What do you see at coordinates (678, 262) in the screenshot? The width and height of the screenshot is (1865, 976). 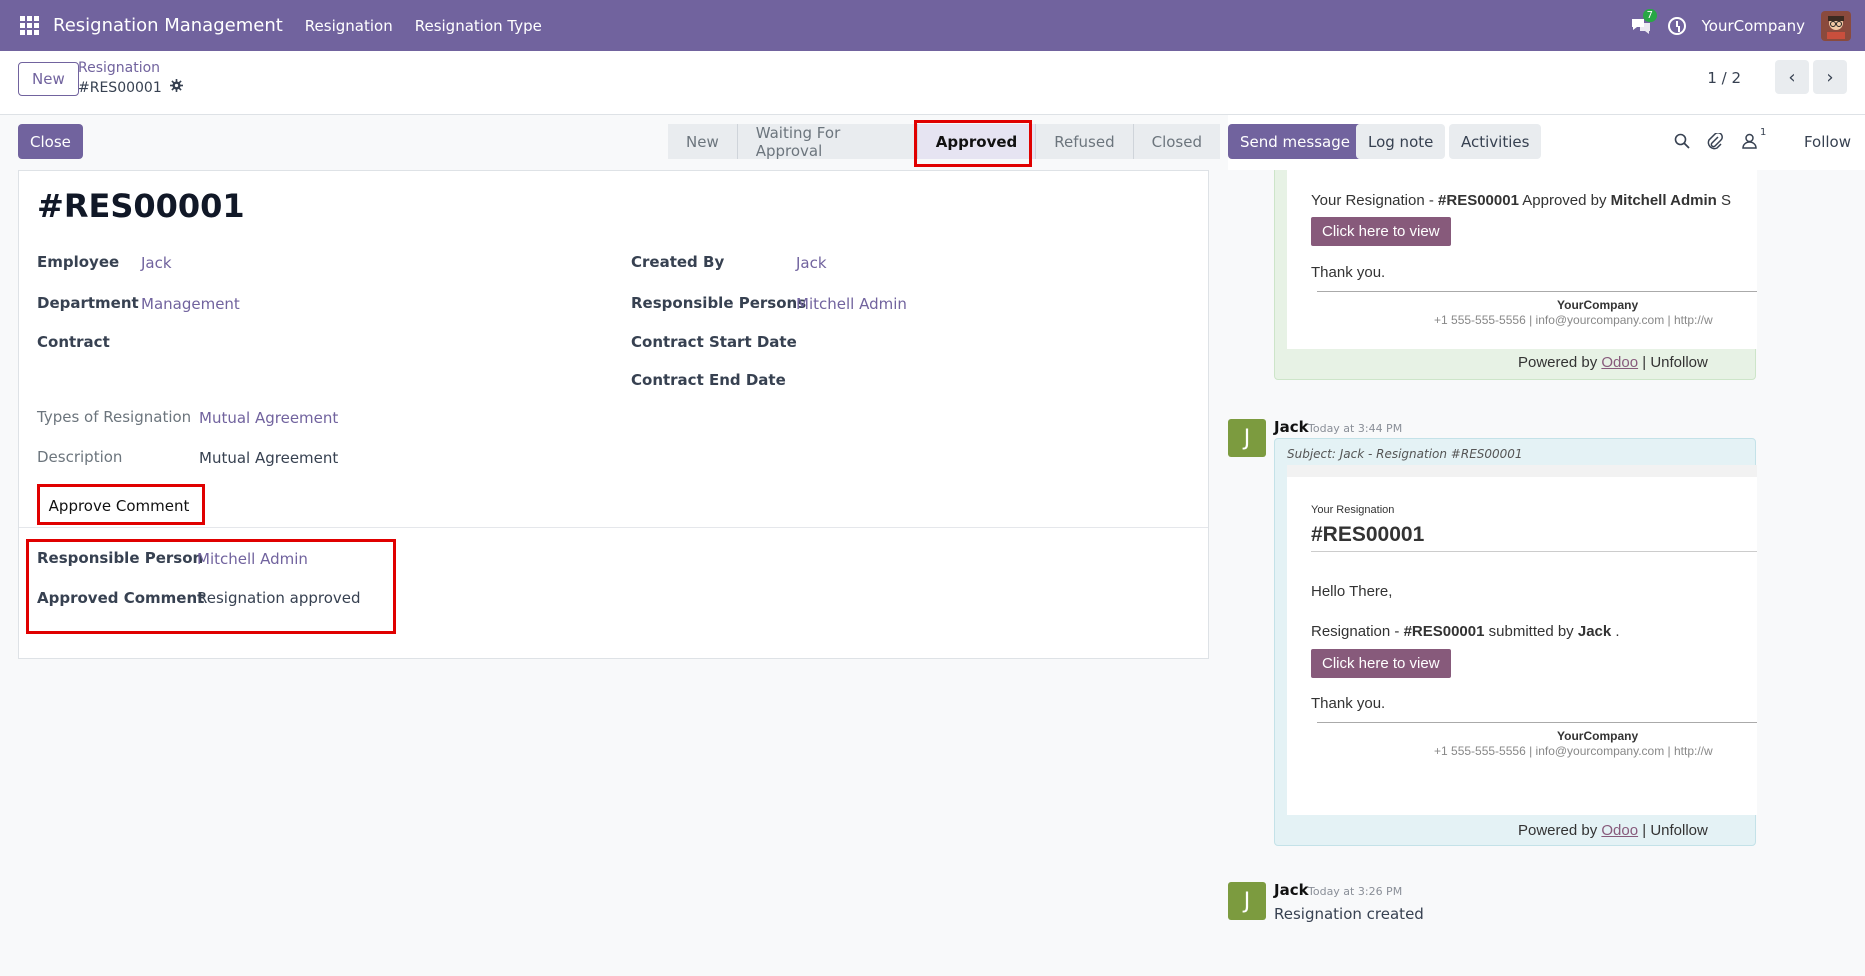 I see `created-by-label: Created By` at bounding box center [678, 262].